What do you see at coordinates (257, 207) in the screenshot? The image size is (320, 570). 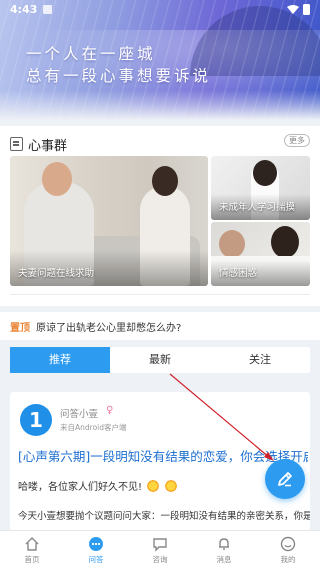 I see `group-tile-label: 未成年人学习揣摸` at bounding box center [257, 207].